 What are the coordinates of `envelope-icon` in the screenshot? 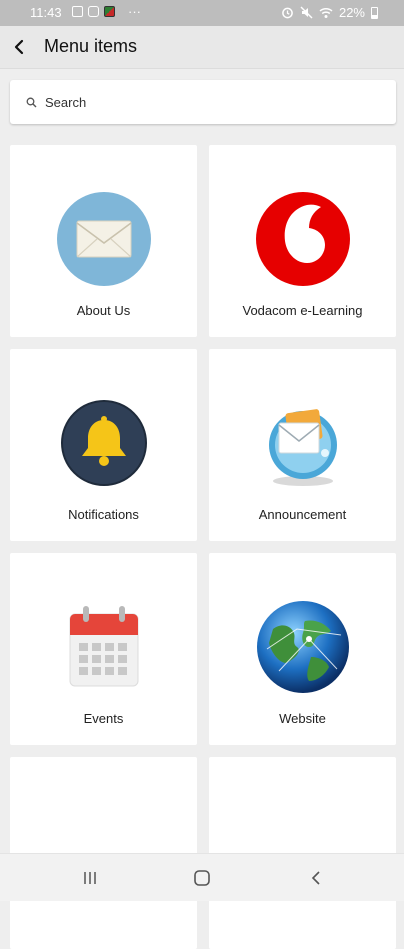 It's located at (103, 239).